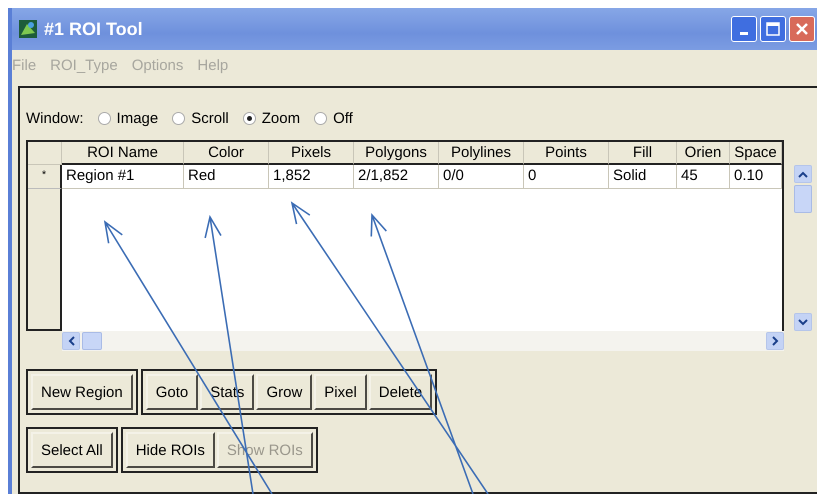 Image resolution: width=817 pixels, height=494 pixels. Describe the element at coordinates (45, 153) in the screenshot. I see `header-corner` at that location.